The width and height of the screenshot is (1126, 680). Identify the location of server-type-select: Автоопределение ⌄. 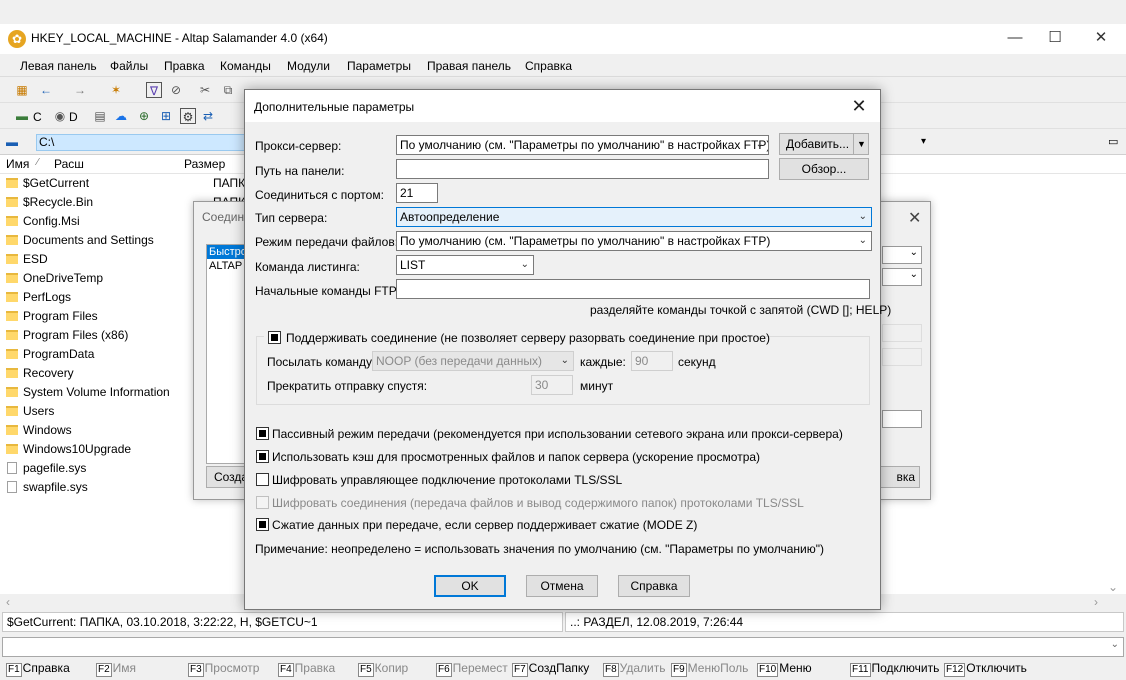
(634, 217).